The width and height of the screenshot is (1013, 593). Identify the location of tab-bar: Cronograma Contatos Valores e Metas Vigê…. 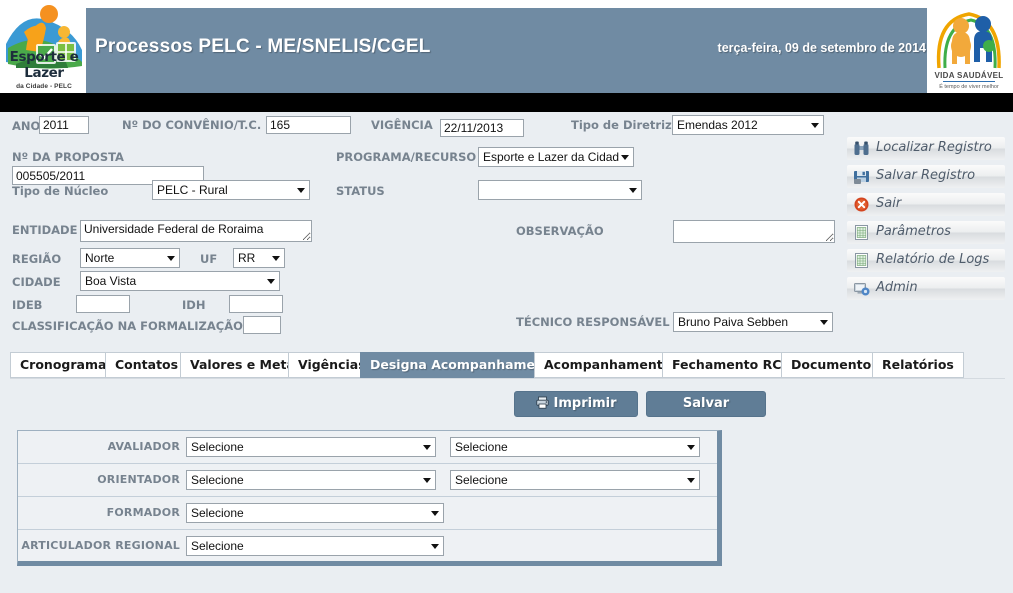
(507, 365).